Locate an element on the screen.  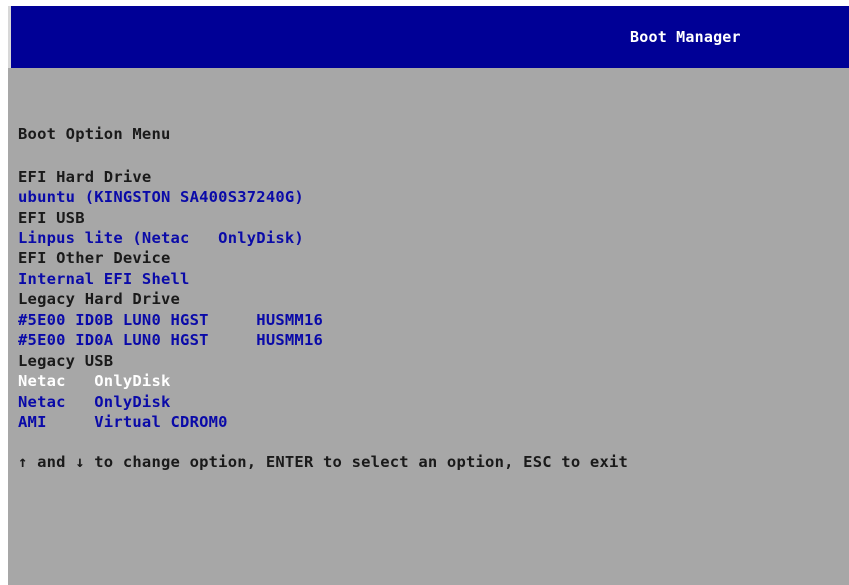
group-label-efi-hard-drive: EFI Hard Drive is located at coordinates (85, 177).